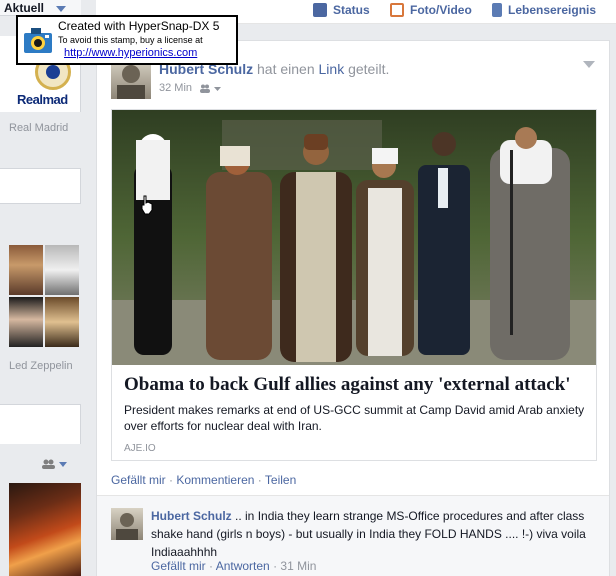 Image resolution: width=616 pixels, height=576 pixels. I want to click on status-button: Status, so click(341, 10).